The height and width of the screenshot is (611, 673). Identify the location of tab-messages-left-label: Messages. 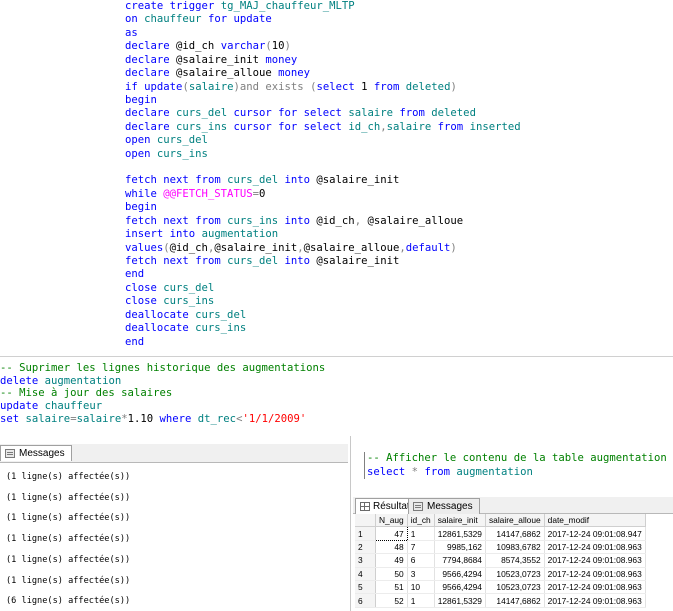
(42, 453).